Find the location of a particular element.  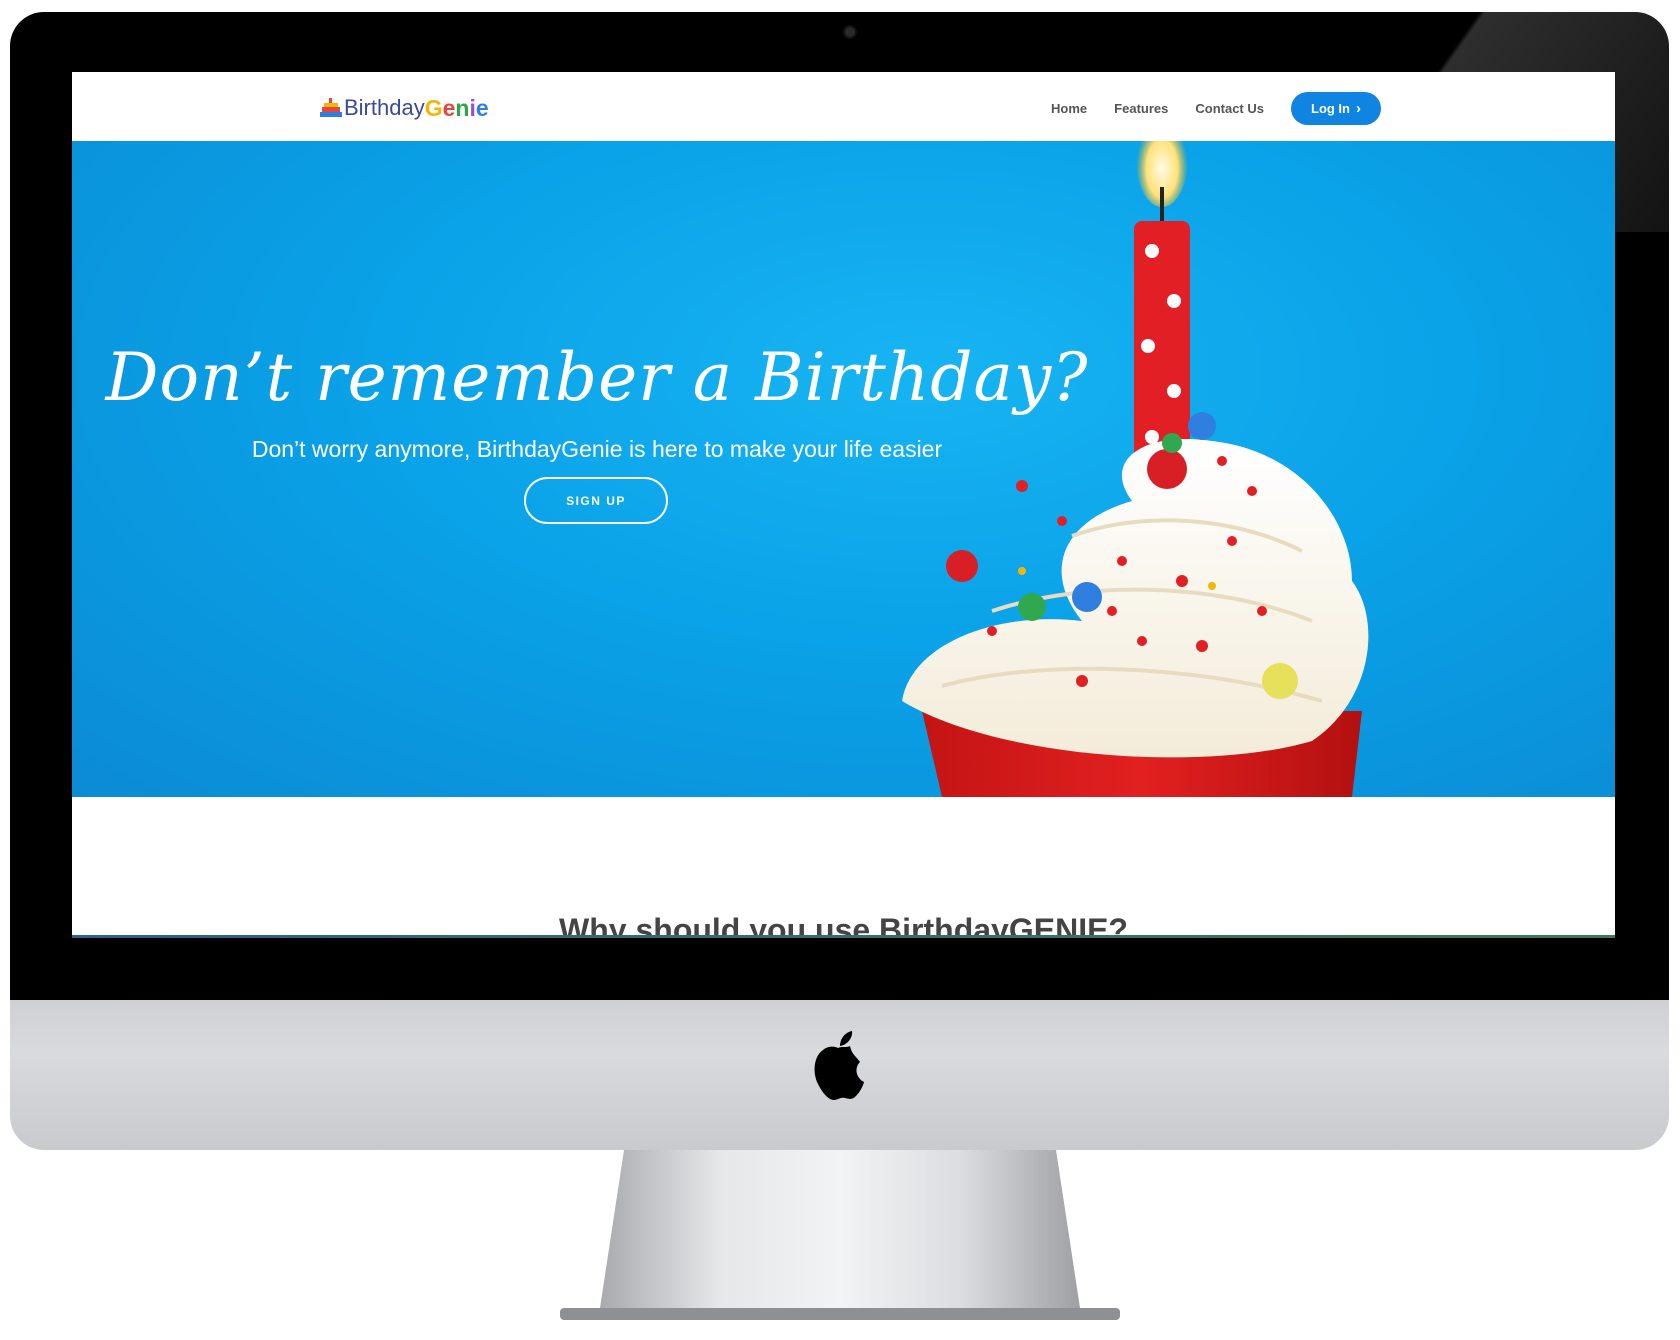

brand-letter: n is located at coordinates (462, 107).